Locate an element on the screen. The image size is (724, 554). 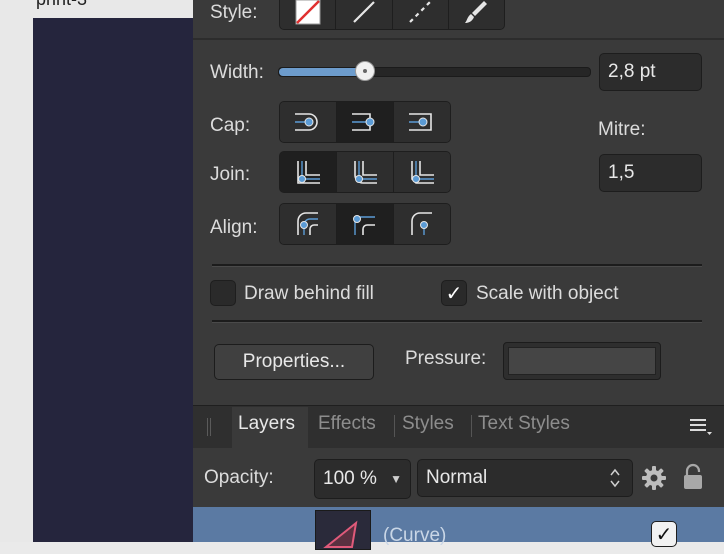
width-value-field: 2,8 pt is located at coordinates (650, 72).